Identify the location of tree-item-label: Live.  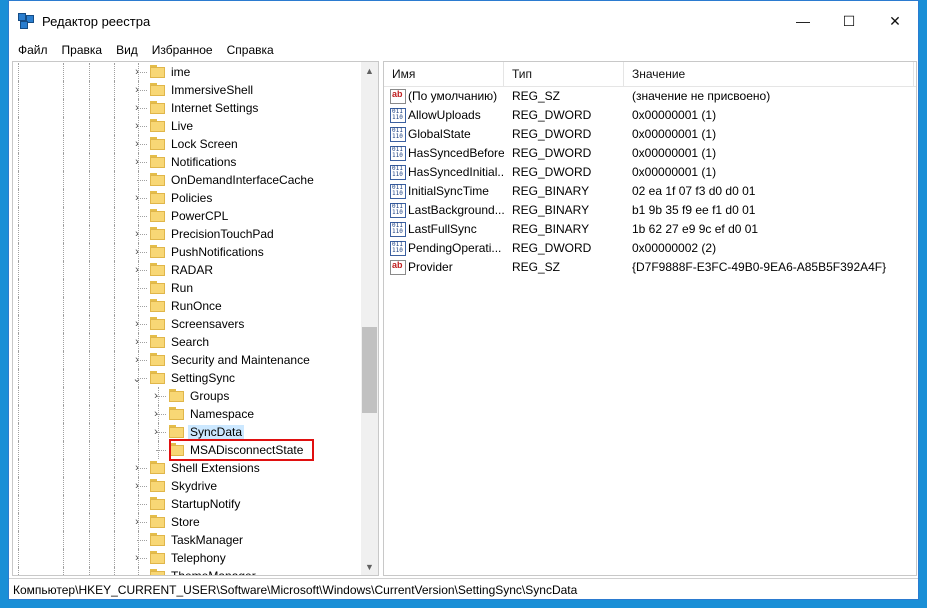
(182, 126).